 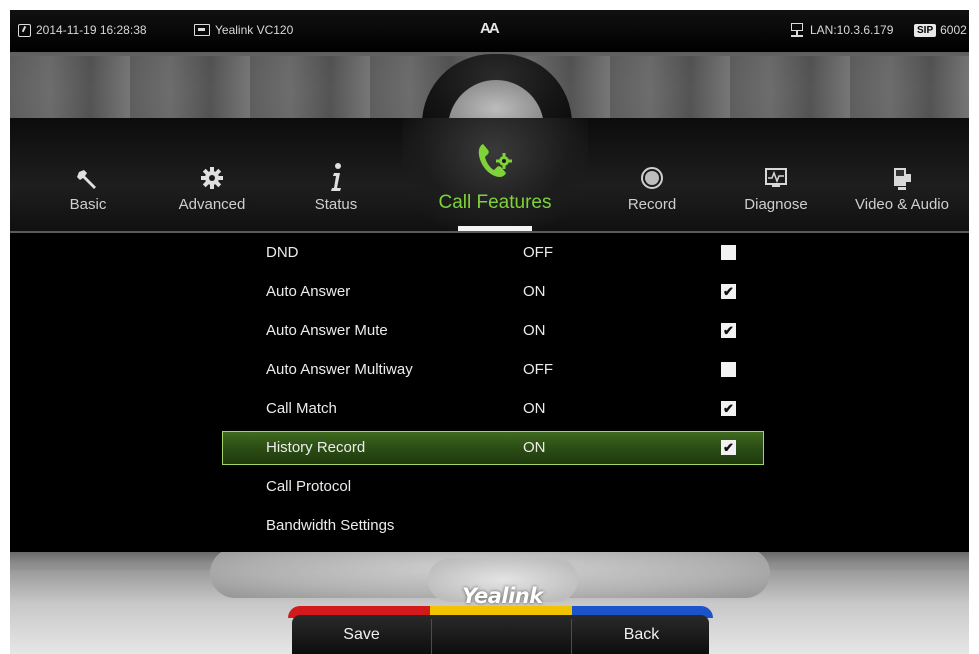 What do you see at coordinates (309, 486) in the screenshot?
I see `setting-name: Call Protocol` at bounding box center [309, 486].